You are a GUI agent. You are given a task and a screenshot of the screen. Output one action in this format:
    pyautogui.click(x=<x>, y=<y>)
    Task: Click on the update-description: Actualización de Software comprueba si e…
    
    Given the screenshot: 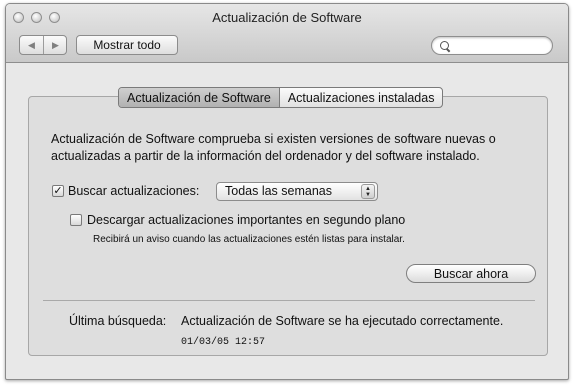 What is the action you would take?
    pyautogui.click(x=273, y=147)
    